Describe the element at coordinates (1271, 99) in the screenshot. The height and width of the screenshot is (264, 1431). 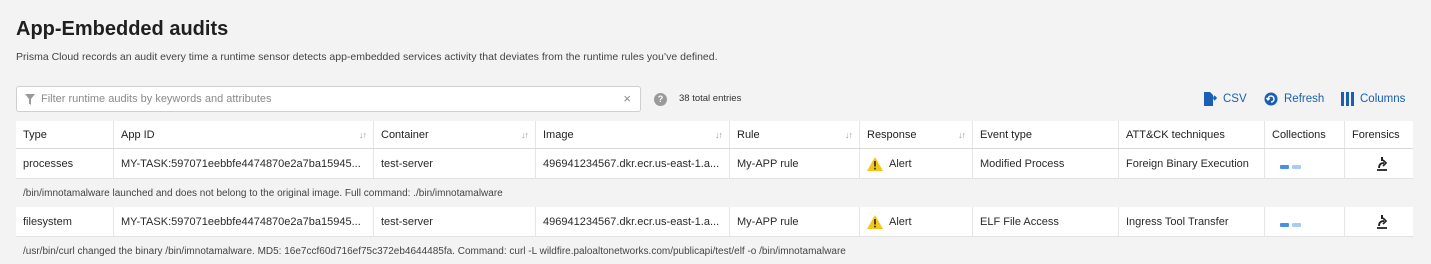
I see `refresh-icon` at that location.